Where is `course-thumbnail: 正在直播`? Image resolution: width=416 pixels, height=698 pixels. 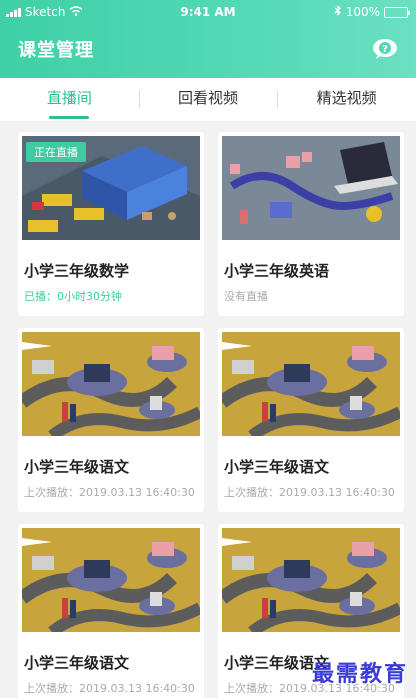
course-thumbnail: 正在直播 is located at coordinates (111, 188).